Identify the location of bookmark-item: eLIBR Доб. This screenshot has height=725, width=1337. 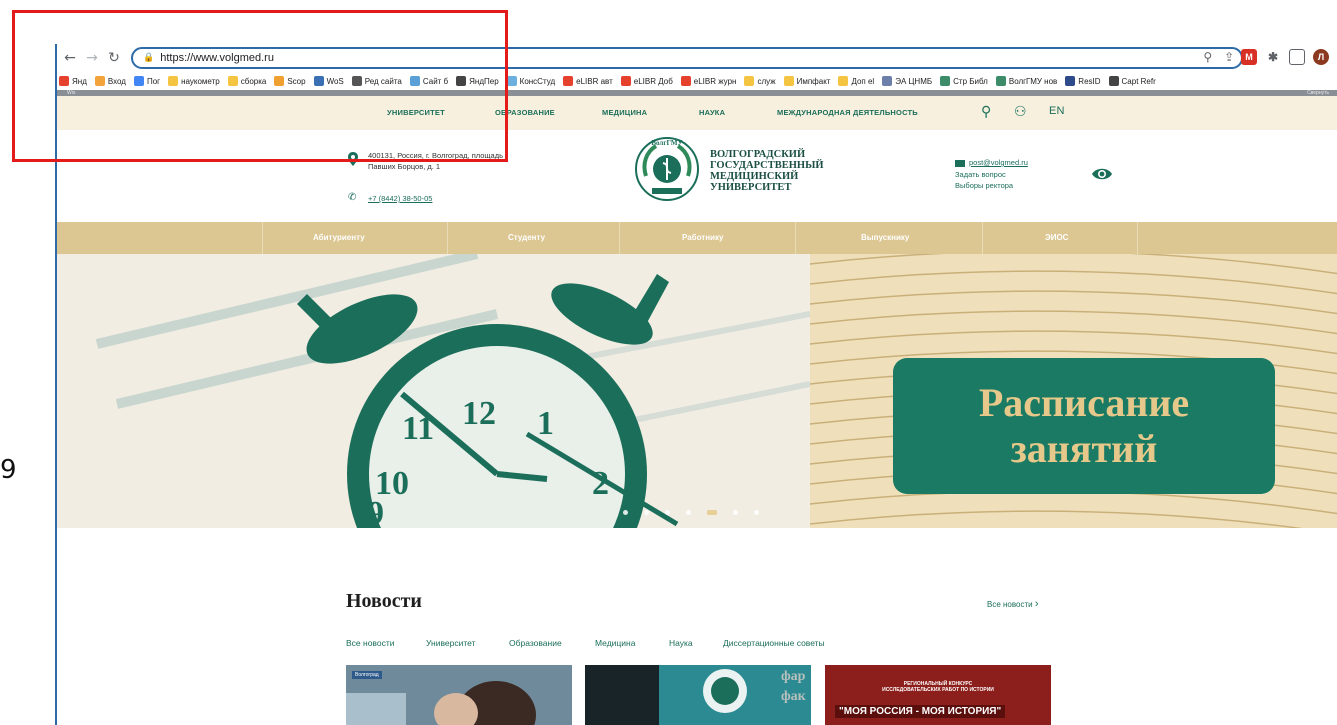
(646, 81).